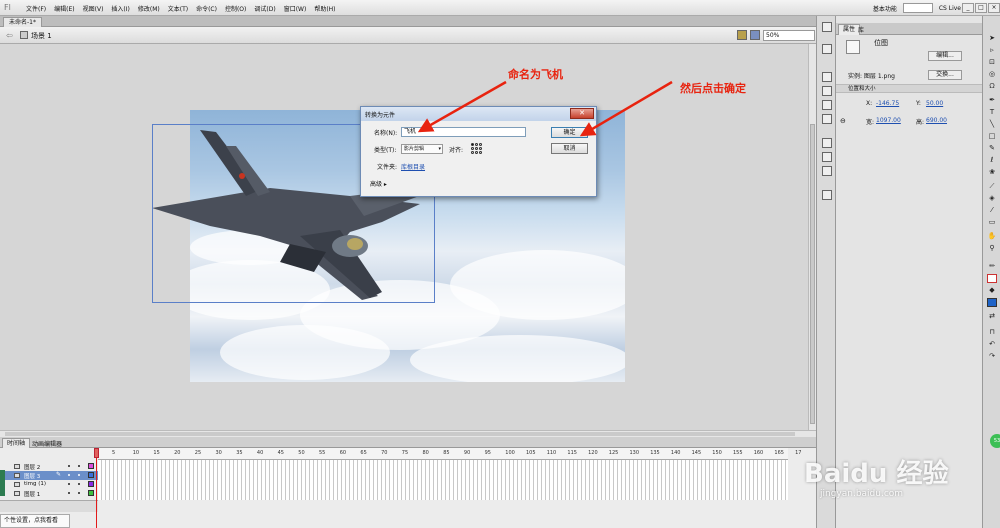  What do you see at coordinates (843, 121) in the screenshot?
I see `link-icon: ⊖` at bounding box center [843, 121].